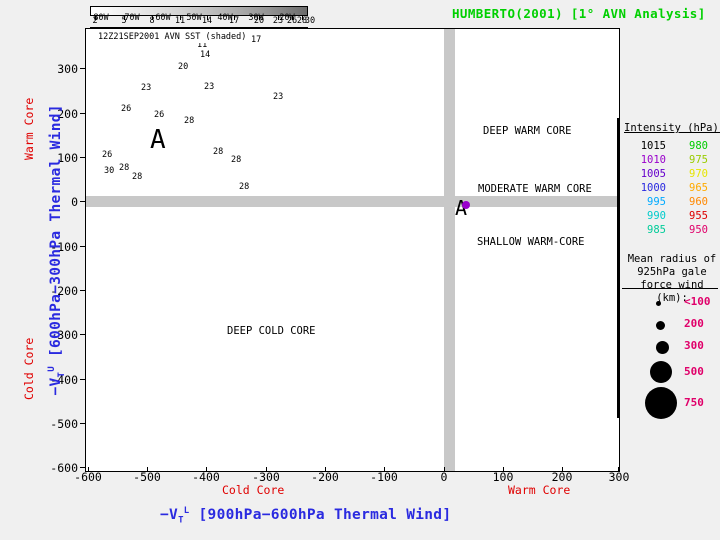 Image resolution: width=720 pixels, height=540 pixels. I want to click on x-tick-label: -400, so click(206, 477).